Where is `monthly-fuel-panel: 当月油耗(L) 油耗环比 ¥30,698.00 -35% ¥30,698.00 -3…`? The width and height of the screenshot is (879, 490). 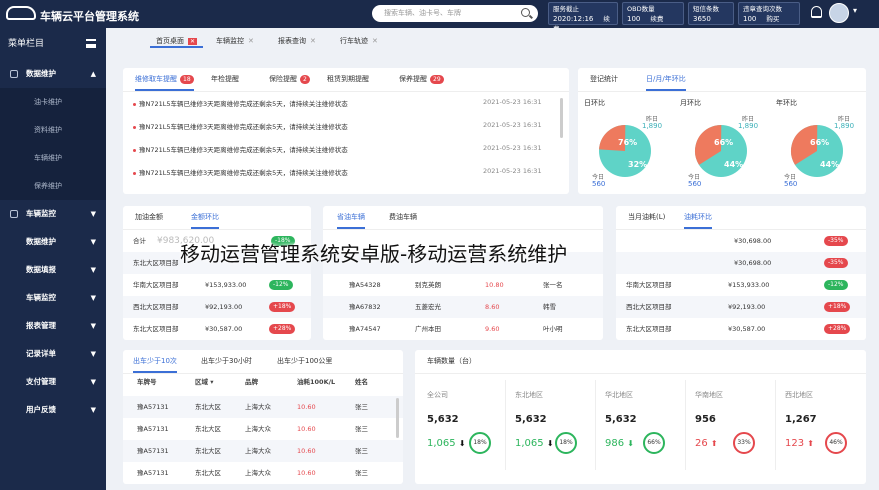
monthly-fuel-panel: 当月油耗(L) 油耗环比 ¥30,698.00 -35% ¥30,698.00 -3… is located at coordinates (741, 273).